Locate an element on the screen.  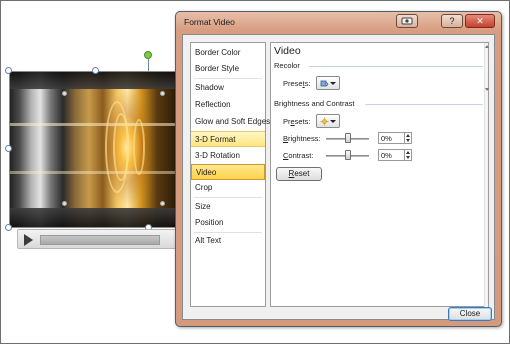
contrast-slider-thumb is located at coordinates (348, 155).